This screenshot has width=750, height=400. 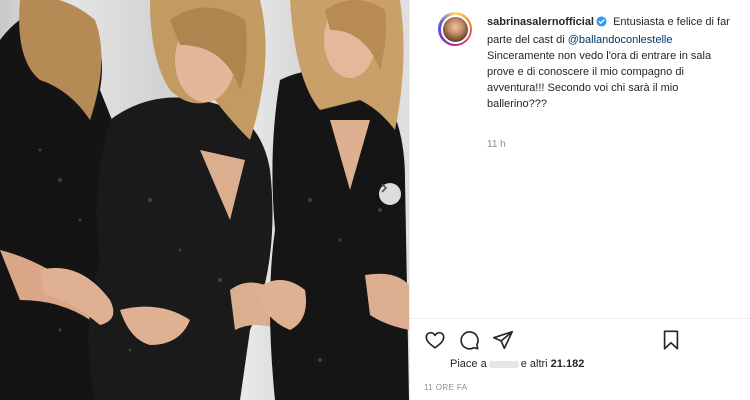 I want to click on share-button, so click(x=503, y=340).